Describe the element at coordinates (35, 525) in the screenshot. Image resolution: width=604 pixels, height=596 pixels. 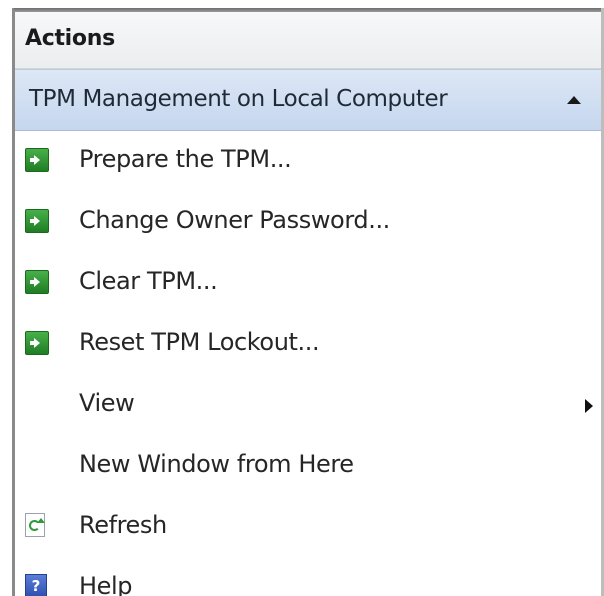
I see `refresh-icon` at that location.